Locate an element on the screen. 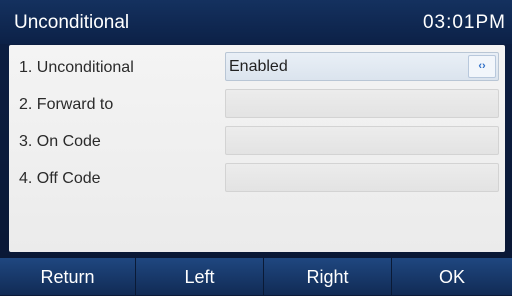 The width and height of the screenshot is (512, 296). row-label: 2. Forward to is located at coordinates (66, 104).